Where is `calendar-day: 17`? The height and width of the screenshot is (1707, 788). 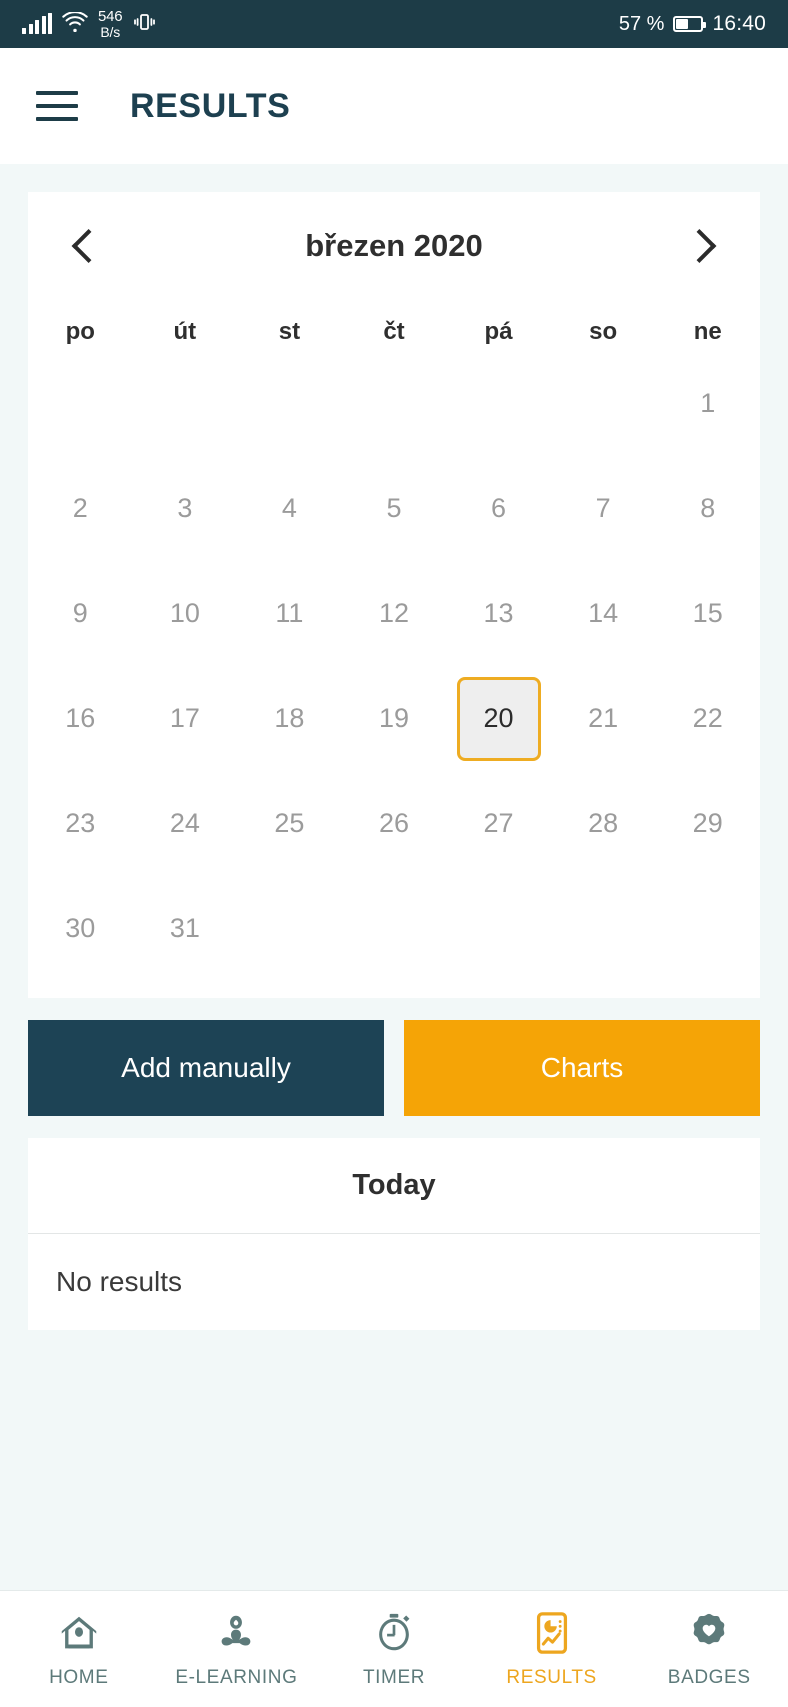
calendar-day: 17 is located at coordinates (185, 718).